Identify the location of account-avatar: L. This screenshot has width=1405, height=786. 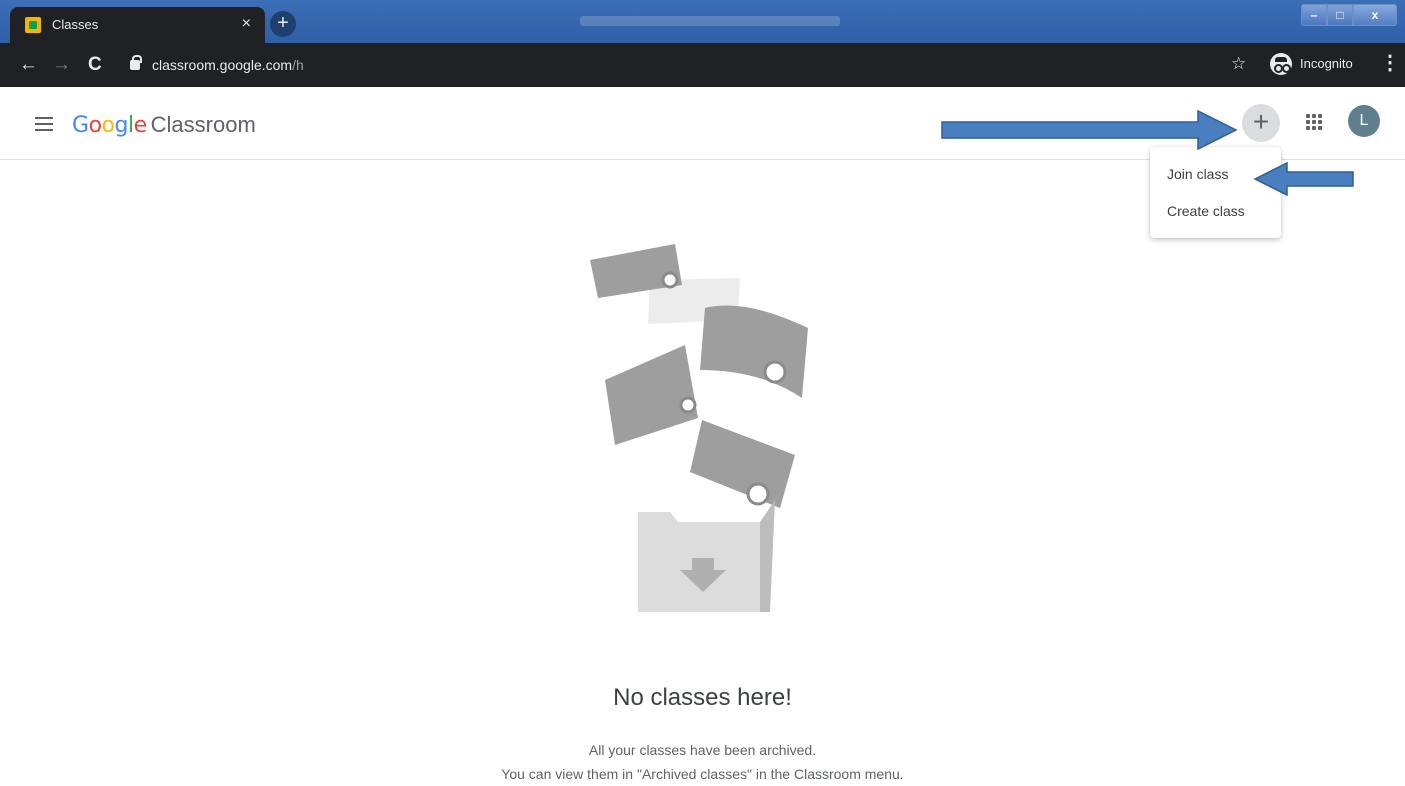
(1364, 121).